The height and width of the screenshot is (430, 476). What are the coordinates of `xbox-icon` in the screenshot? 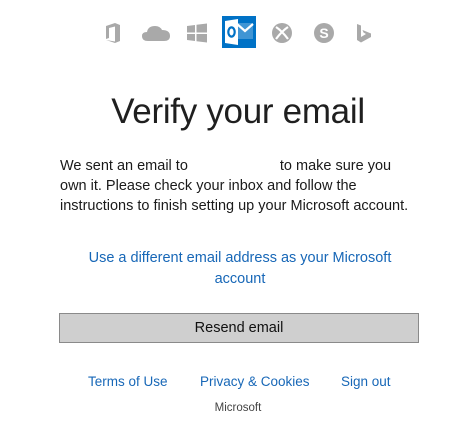 It's located at (282, 33).